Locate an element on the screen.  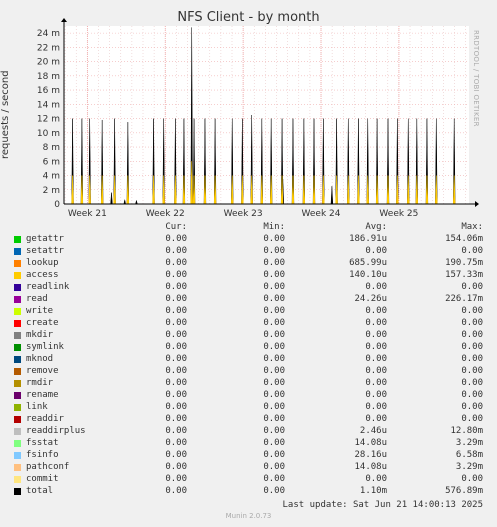
y-tick-label: 2 m is located at coordinates (51, 191).